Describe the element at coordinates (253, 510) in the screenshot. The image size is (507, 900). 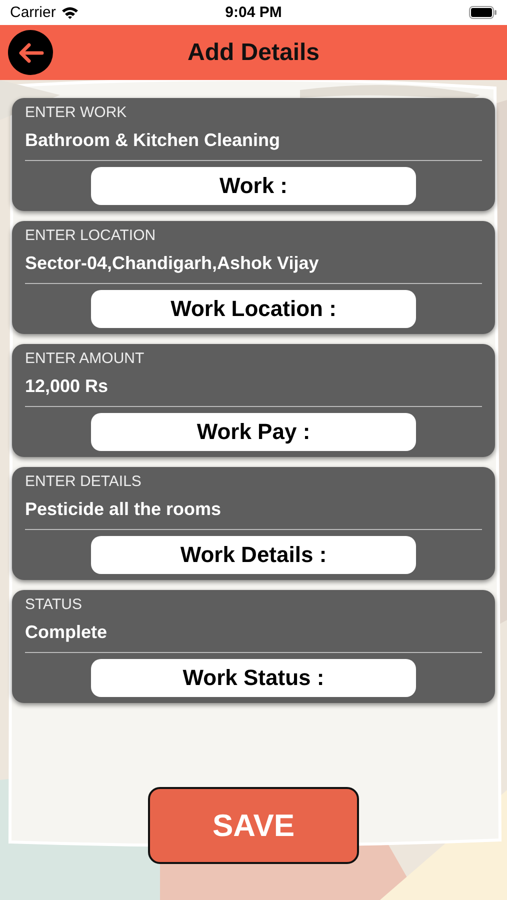
I see `input-field: Pesticide all the rooms` at that location.